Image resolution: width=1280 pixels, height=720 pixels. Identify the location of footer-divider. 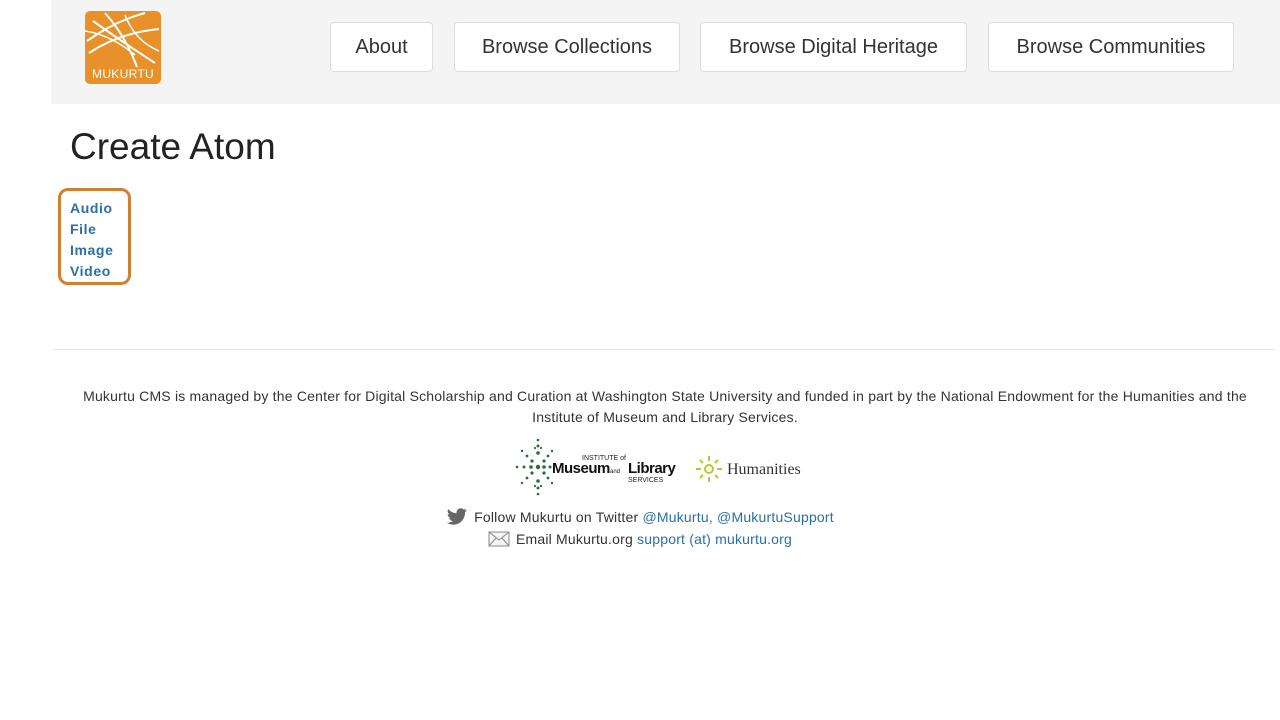
(664, 349).